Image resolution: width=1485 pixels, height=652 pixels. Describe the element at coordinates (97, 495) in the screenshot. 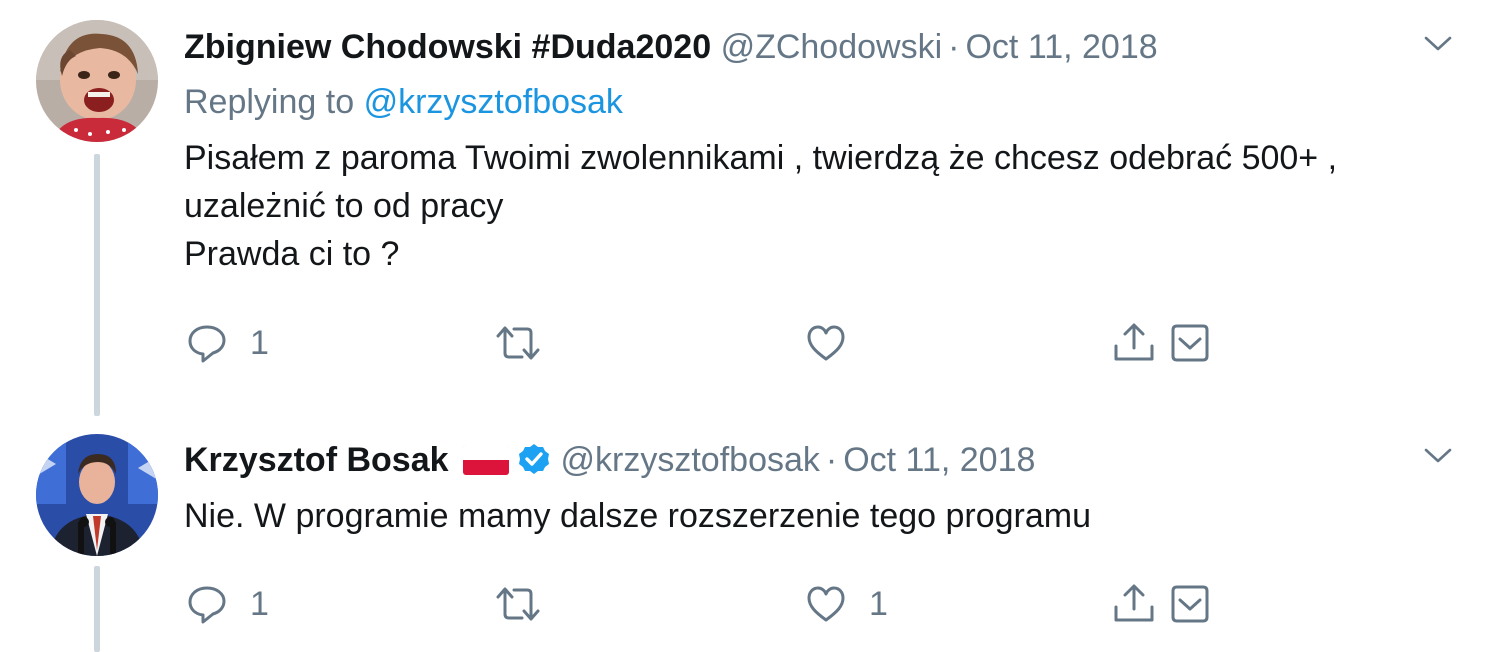

I see `avatar-krzysztofbosak` at that location.